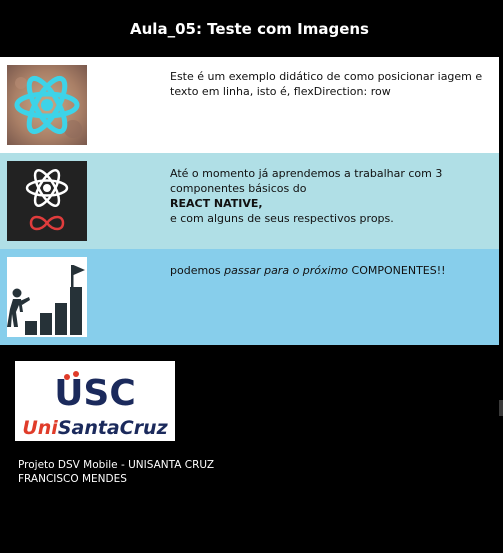  I want to click on page-title: Aula_05: Teste com Imagens, so click(249, 28).